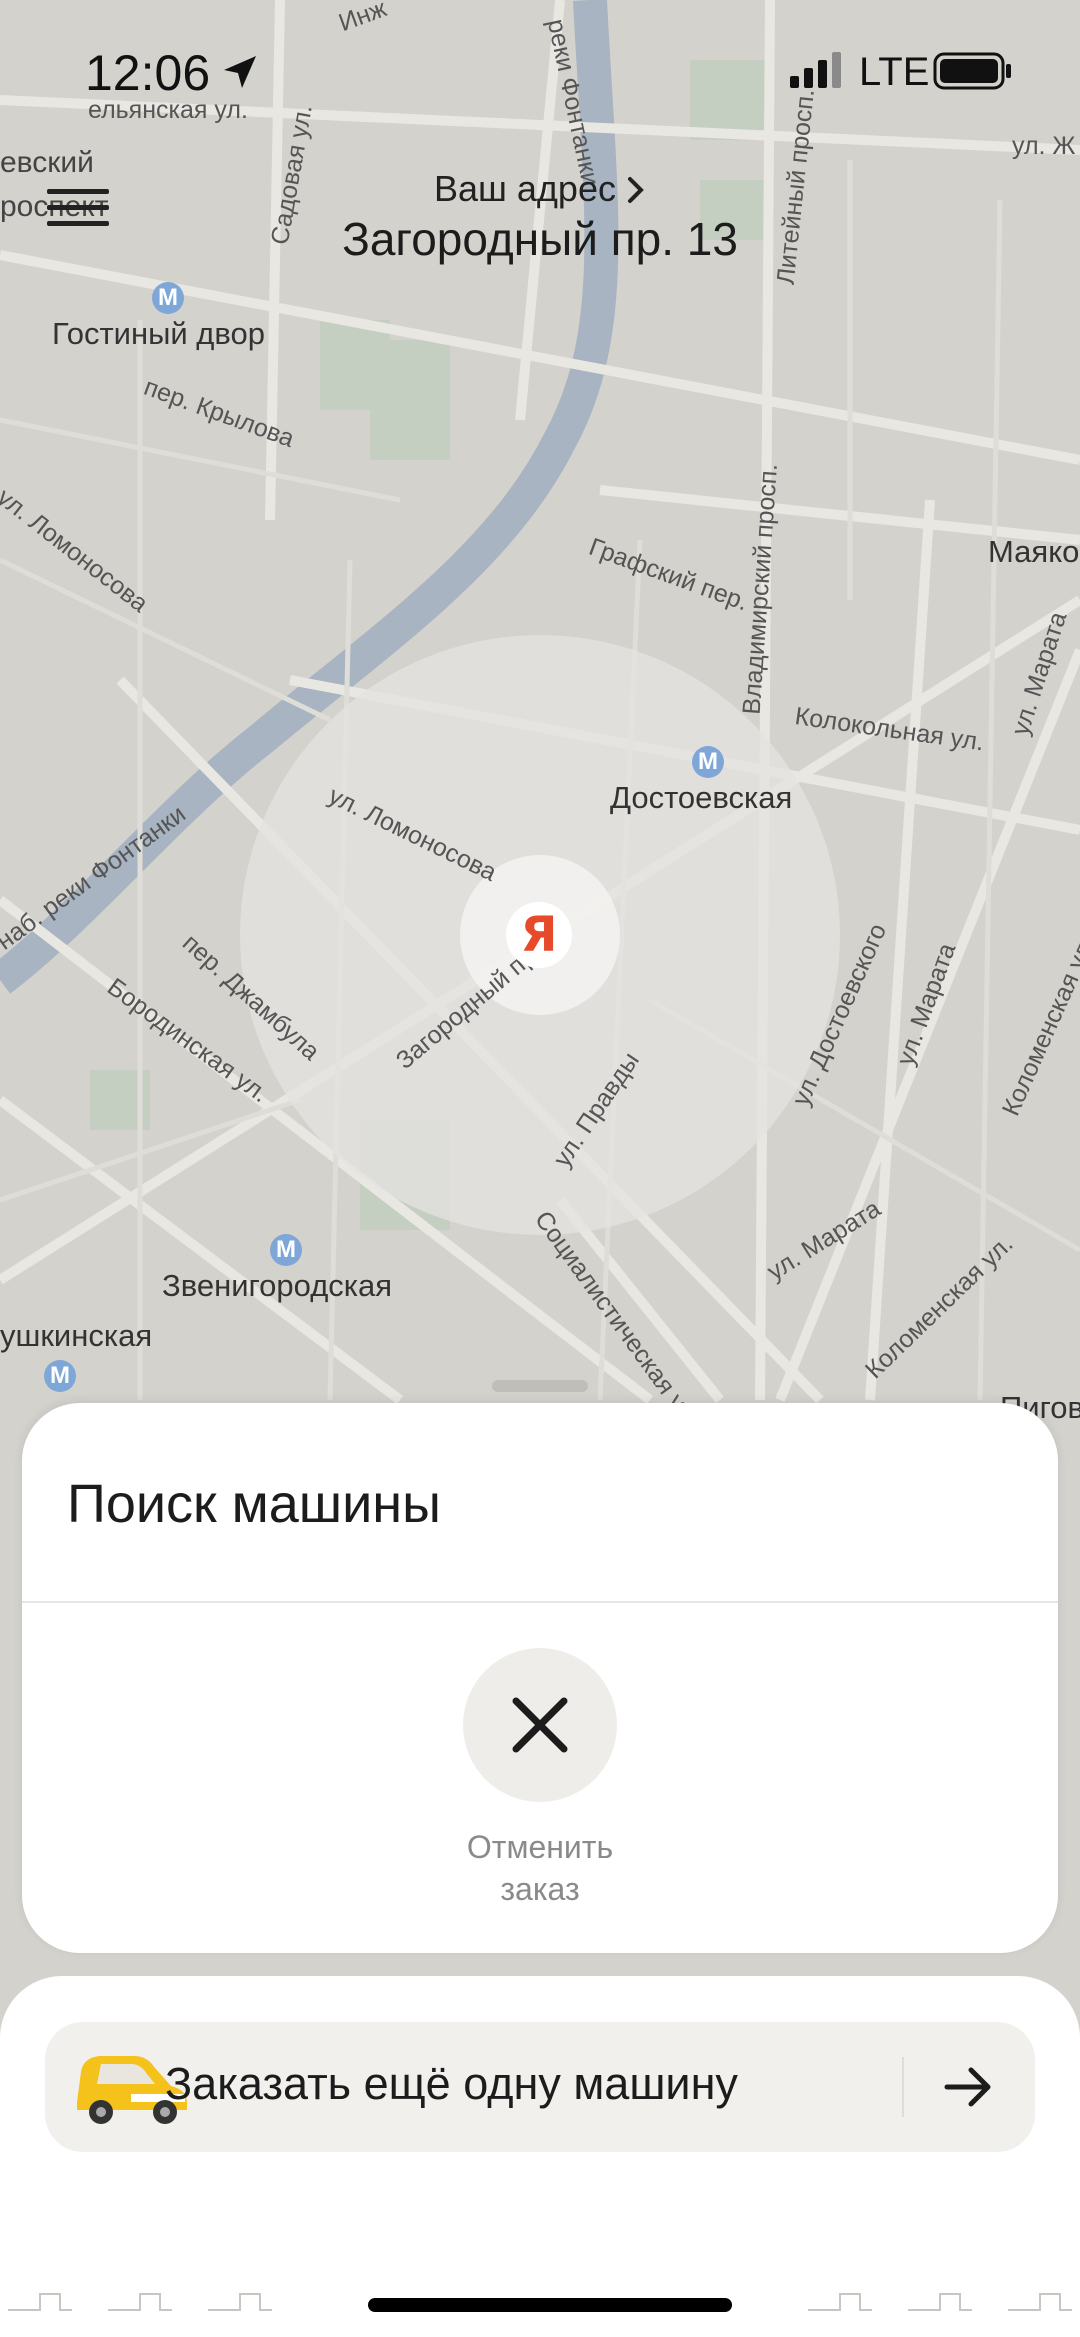  I want to click on order-another-car-button: Заказать ещё одну машину, so click(540, 2087).